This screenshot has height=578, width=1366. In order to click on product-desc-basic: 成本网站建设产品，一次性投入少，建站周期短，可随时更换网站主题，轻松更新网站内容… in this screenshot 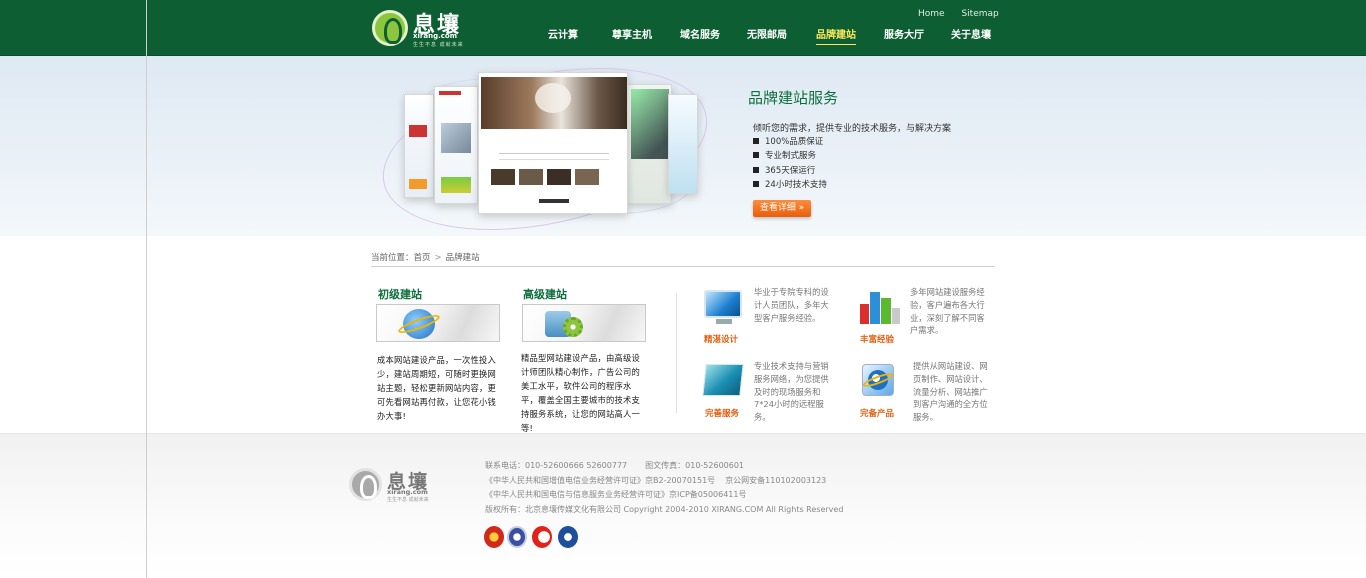, I will do `click(436, 388)`.